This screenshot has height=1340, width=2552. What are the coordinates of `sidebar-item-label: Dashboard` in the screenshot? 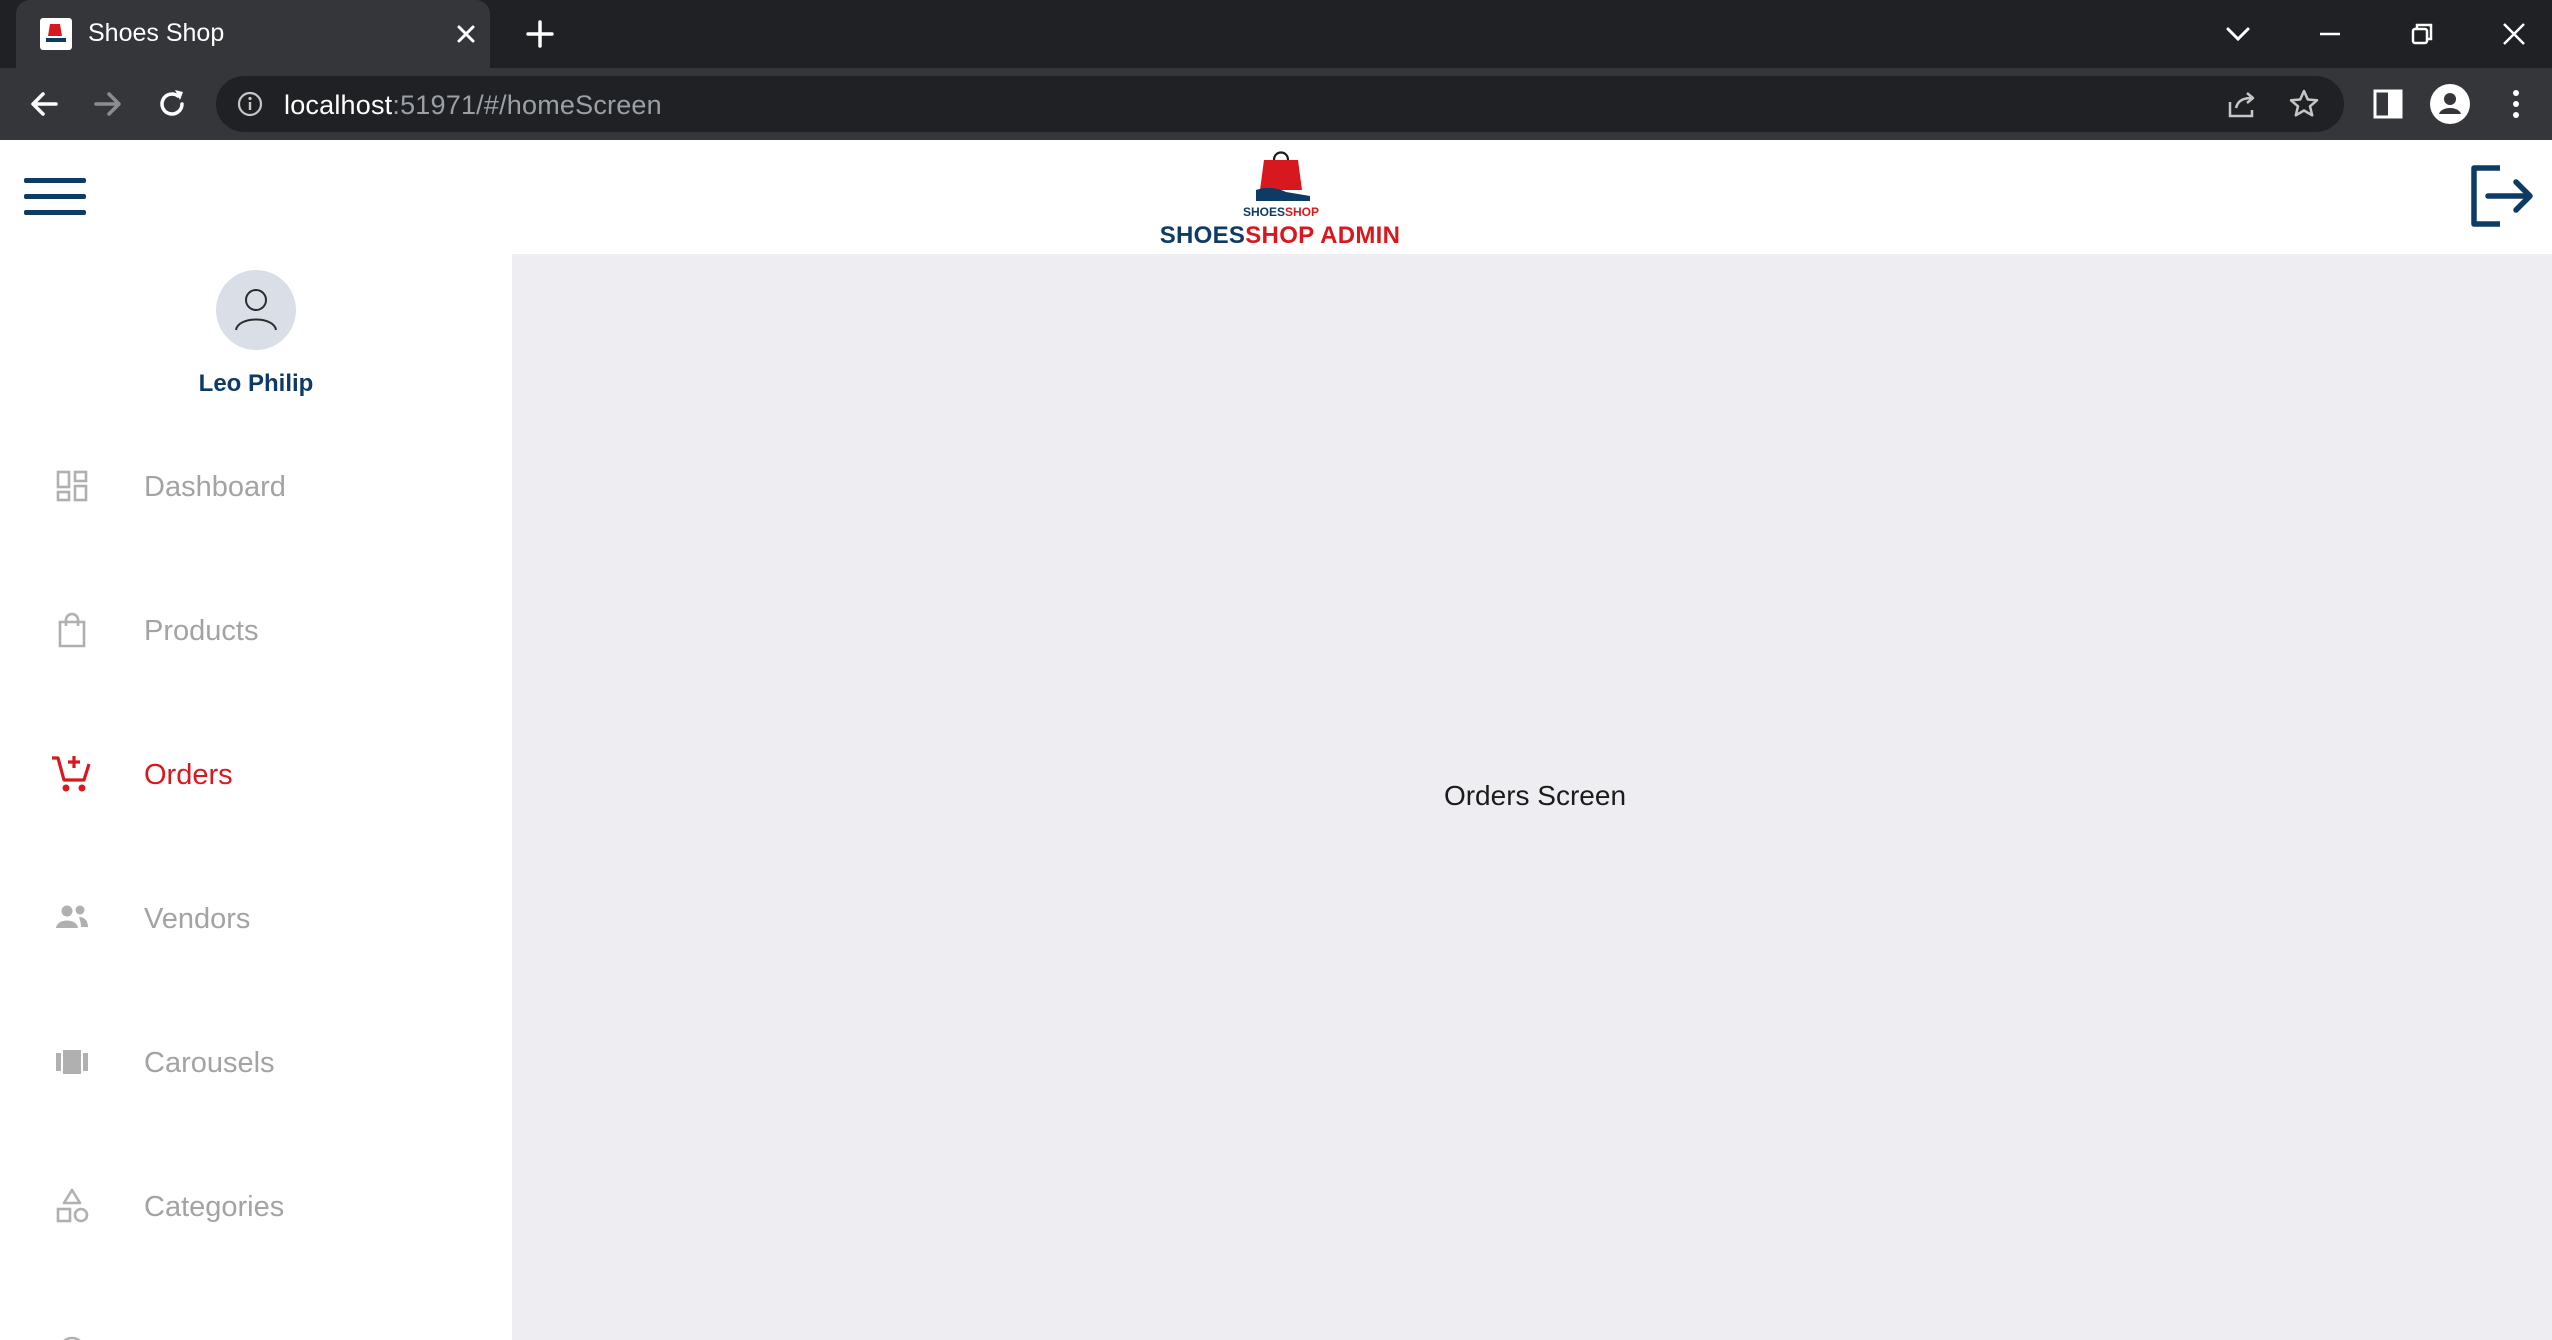 It's located at (215, 487).